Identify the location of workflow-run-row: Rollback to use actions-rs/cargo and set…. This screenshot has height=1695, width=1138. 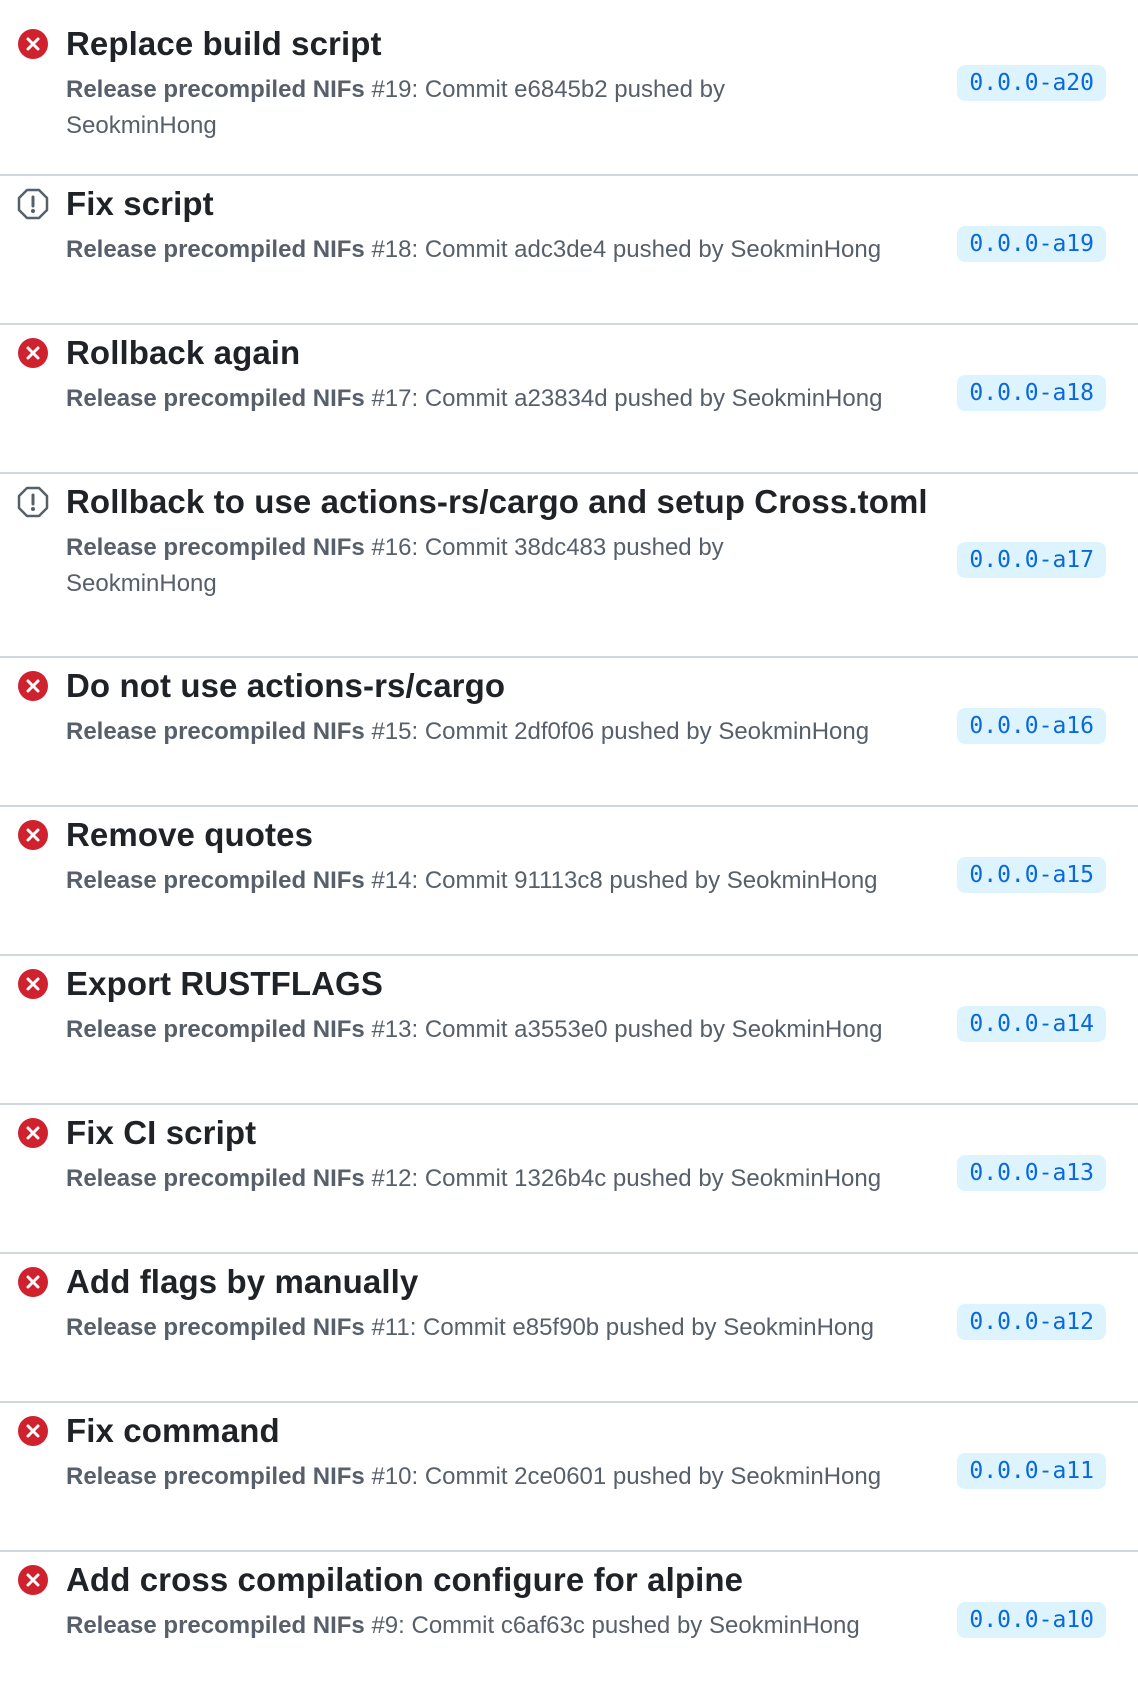
(569, 566).